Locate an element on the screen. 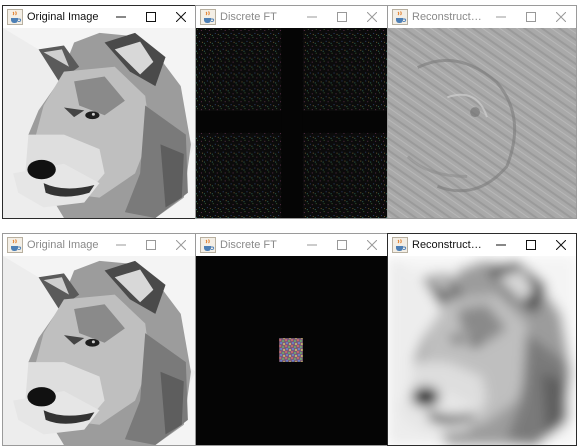  highpass-reconstruction-image is located at coordinates (482, 123).